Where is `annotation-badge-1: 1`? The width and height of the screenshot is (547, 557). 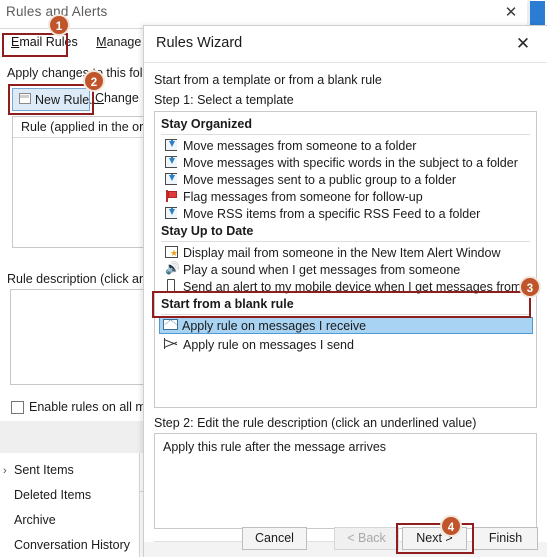
annotation-badge-1: 1 is located at coordinates (59, 25).